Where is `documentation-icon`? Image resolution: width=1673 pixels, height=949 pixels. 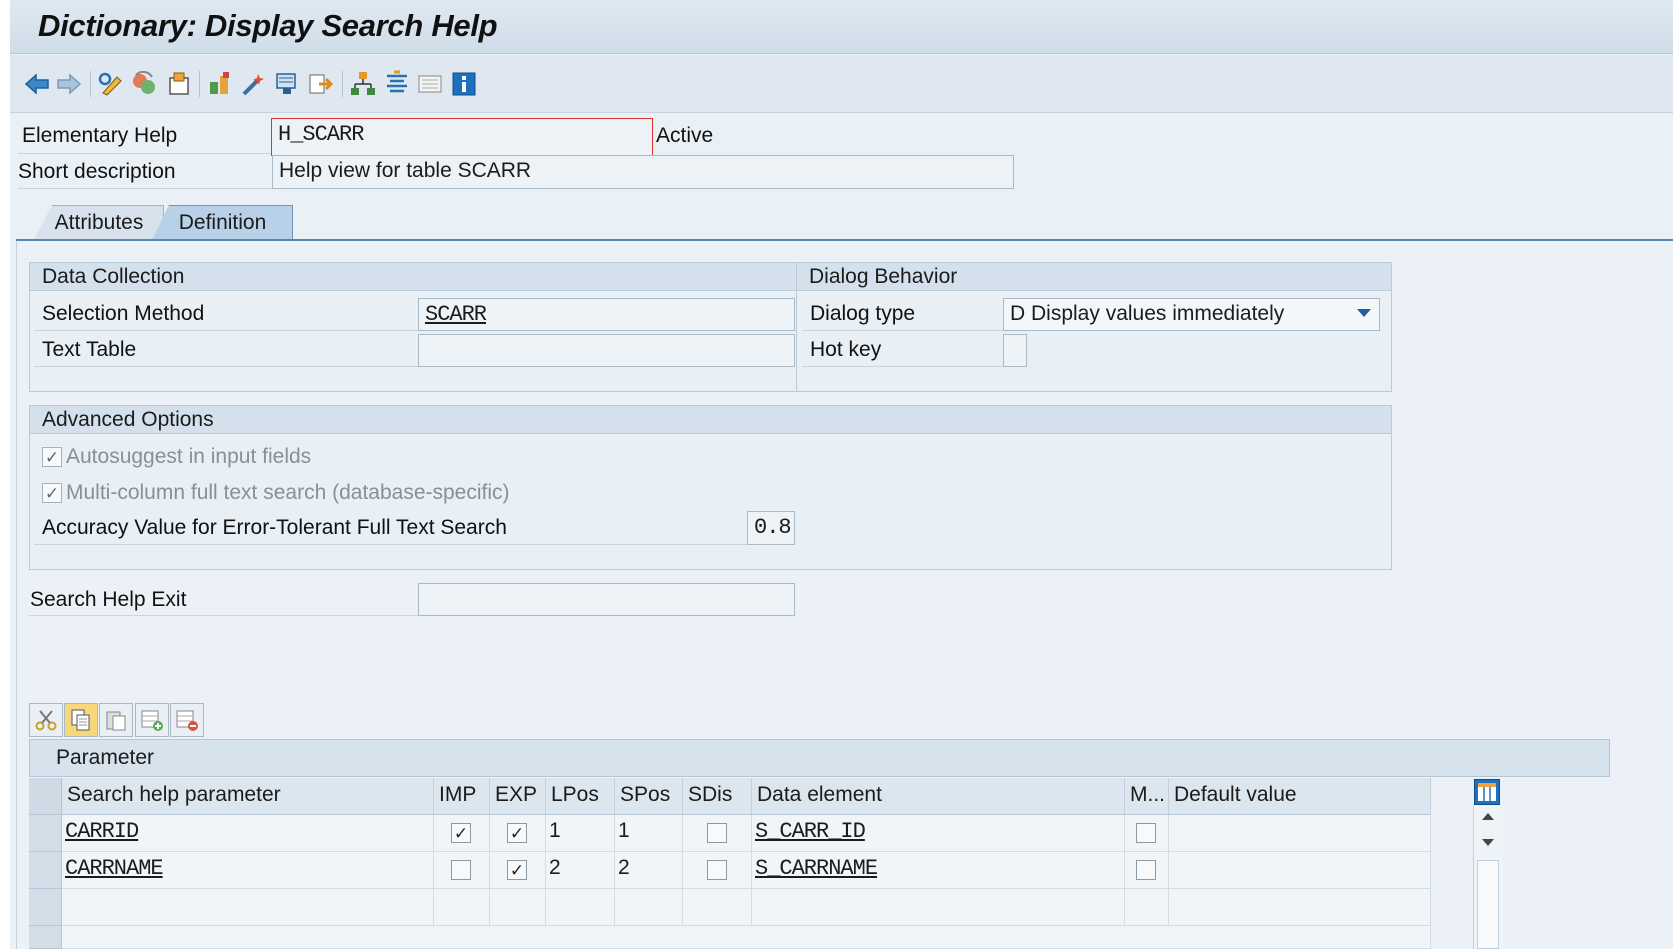 documentation-icon is located at coordinates (430, 84).